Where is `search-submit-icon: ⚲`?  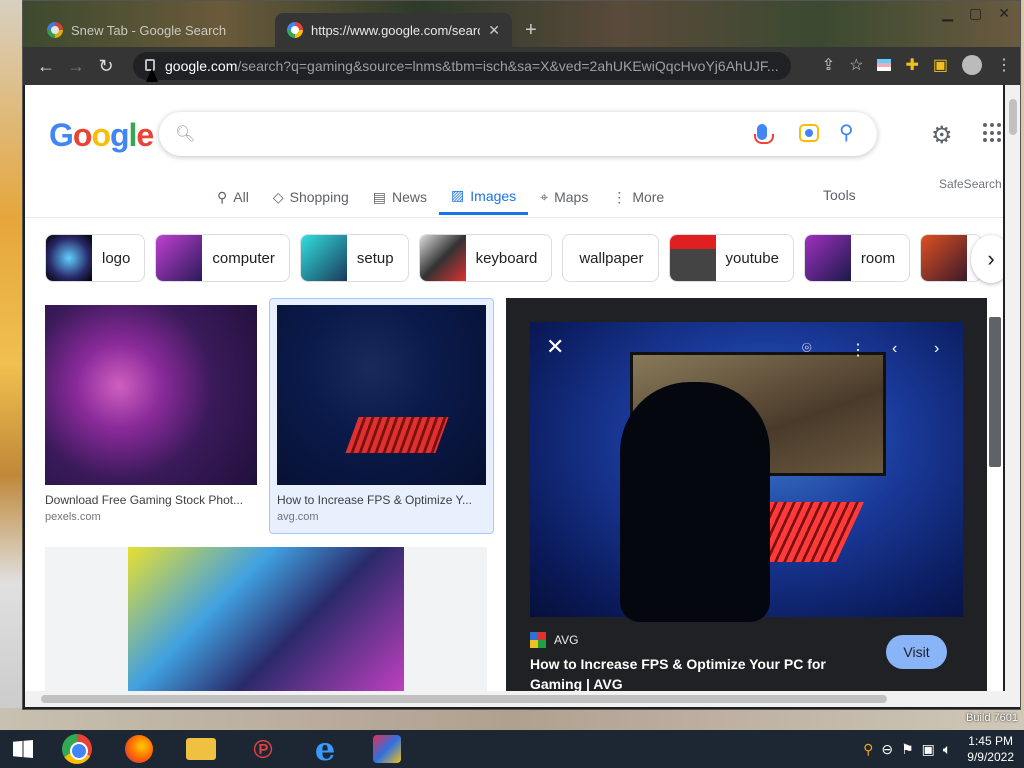
search-submit-icon: ⚲ is located at coordinates (846, 132).